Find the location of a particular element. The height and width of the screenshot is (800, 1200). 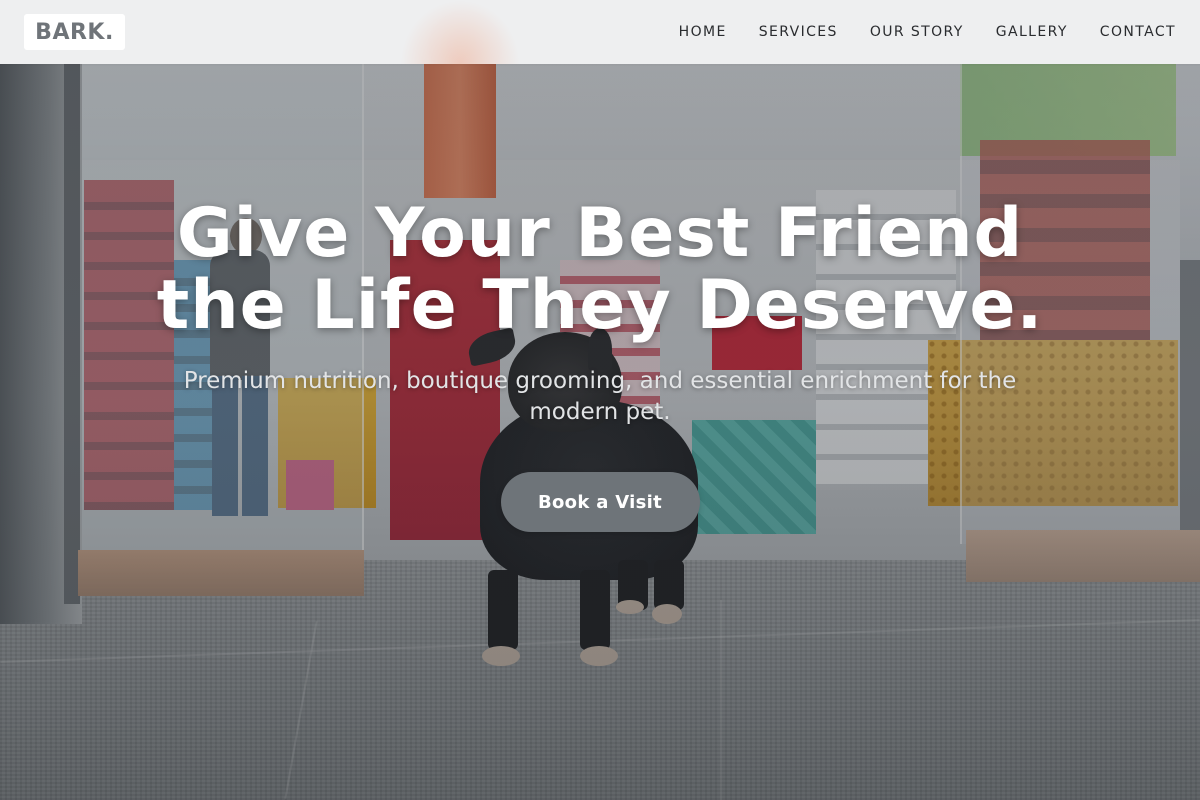

book-a-visit-button: Book a Visit is located at coordinates (600, 502).